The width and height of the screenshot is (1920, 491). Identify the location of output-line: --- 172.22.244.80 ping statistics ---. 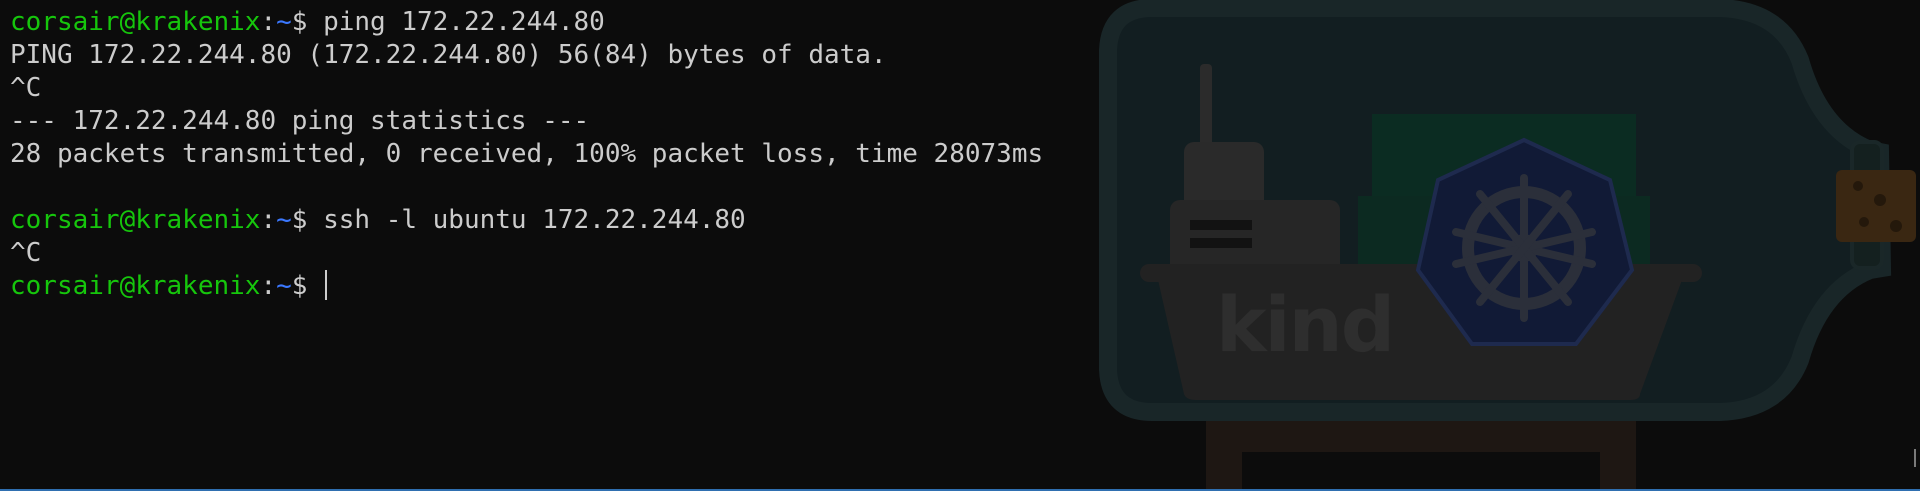
(300, 121).